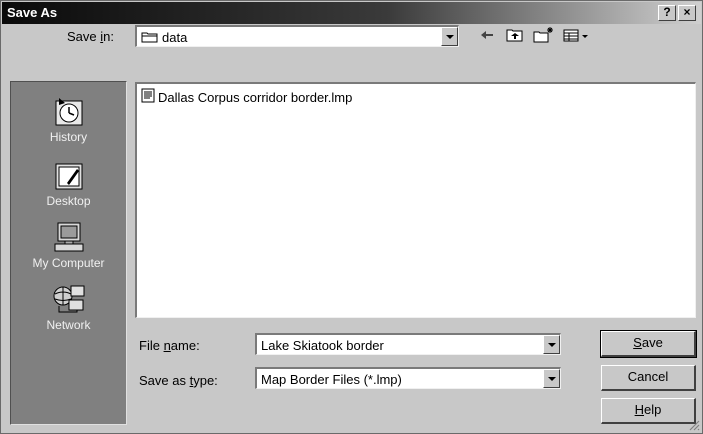  What do you see at coordinates (667, 13) in the screenshot?
I see `help-button: ?` at bounding box center [667, 13].